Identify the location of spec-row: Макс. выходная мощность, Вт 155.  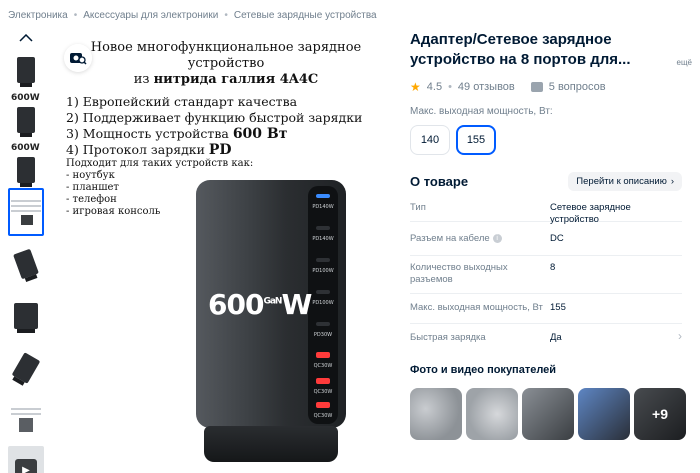
(546, 309).